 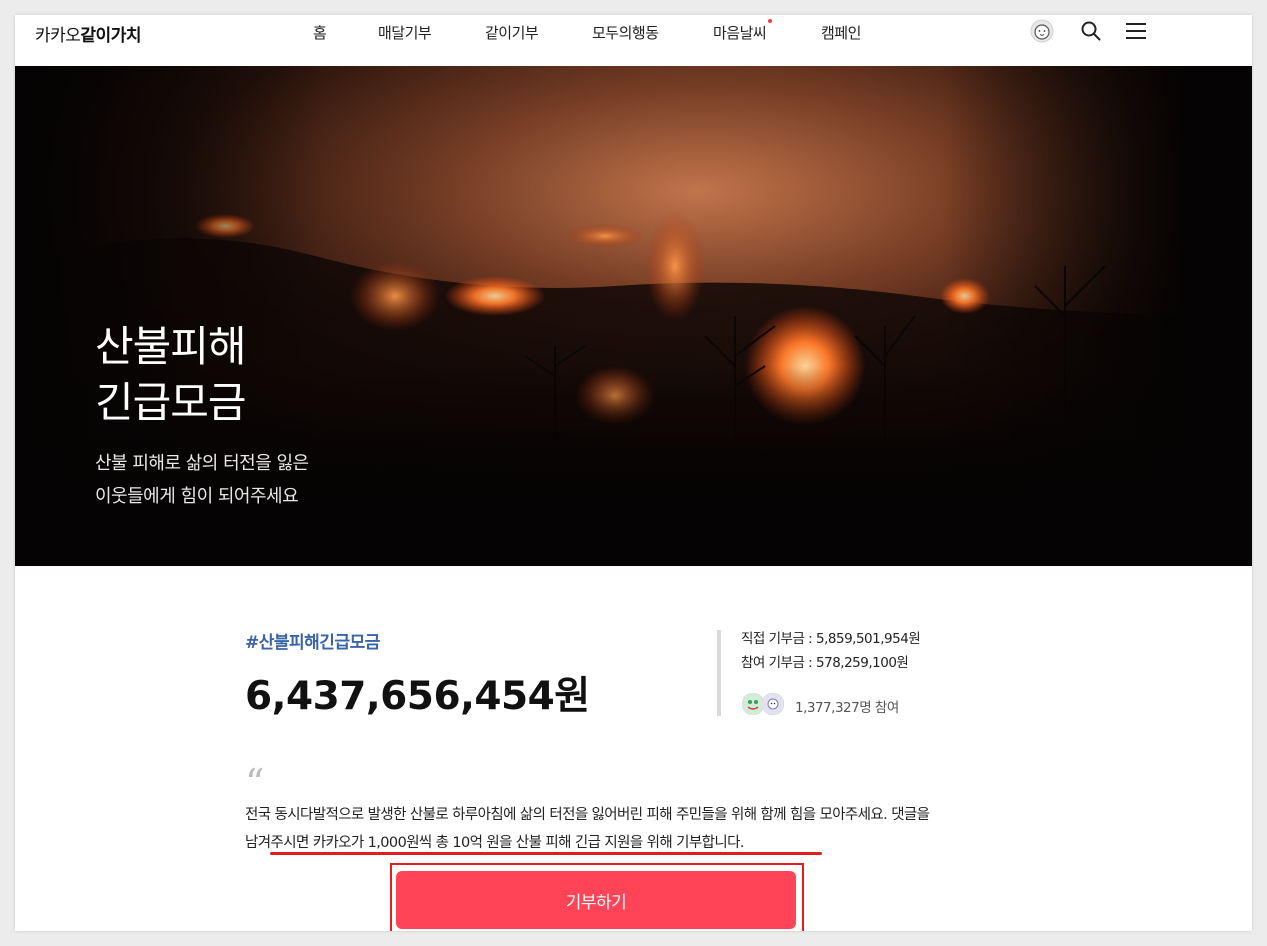 What do you see at coordinates (1042, 31) in the screenshot?
I see `avatar-icon` at bounding box center [1042, 31].